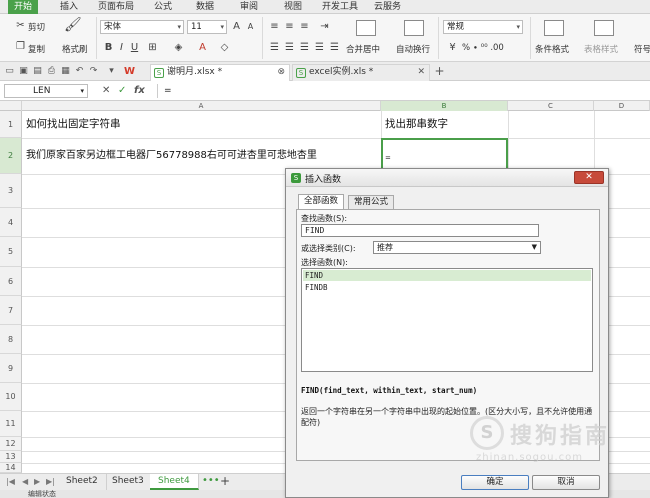  Describe the element at coordinates (11, 222) in the screenshot. I see `row-header: 4` at that location.